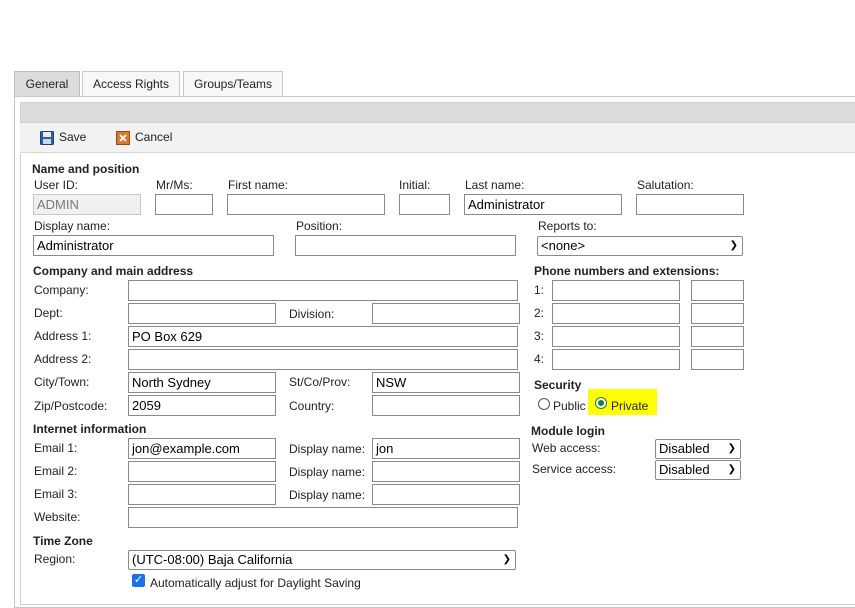 This screenshot has width=855, height=608. What do you see at coordinates (323, 336) in the screenshot?
I see `address1-field: PO Box 629` at bounding box center [323, 336].